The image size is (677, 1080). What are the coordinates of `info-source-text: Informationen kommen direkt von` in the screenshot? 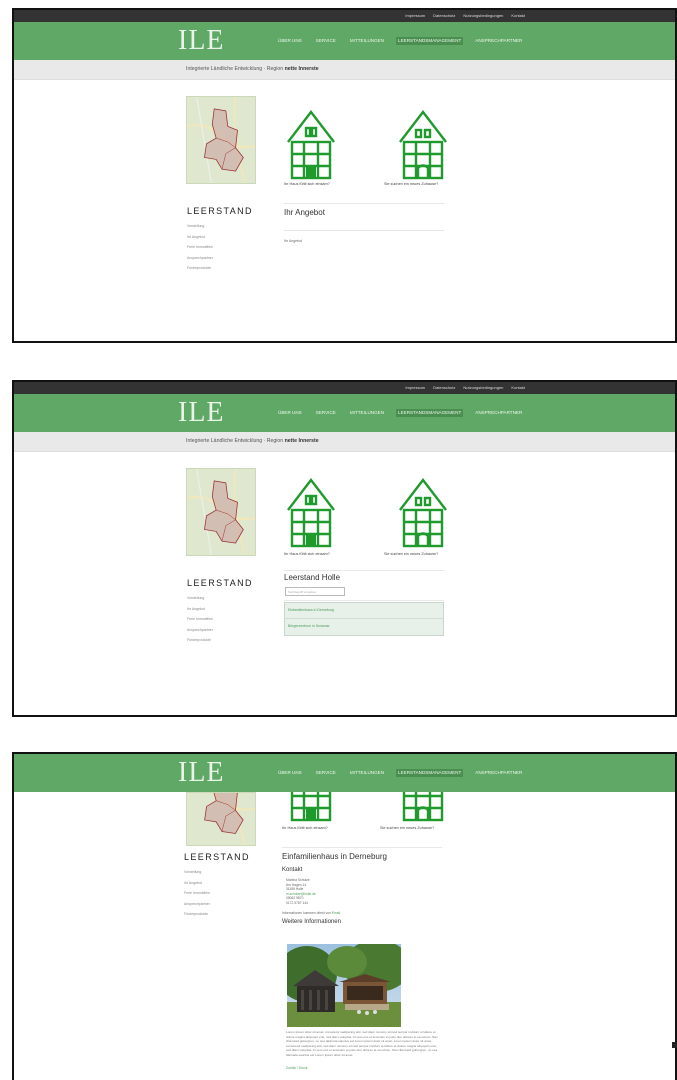 It's located at (306, 913).